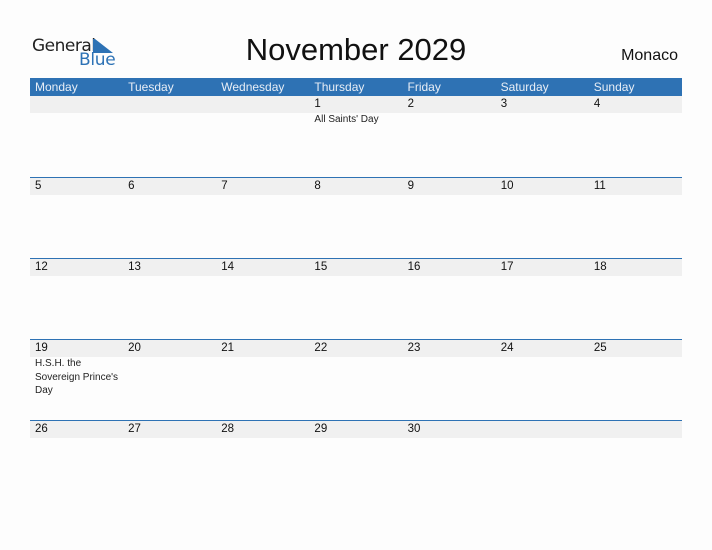 Image resolution: width=712 pixels, height=550 pixels. I want to click on day-cell: 11, so click(635, 218).